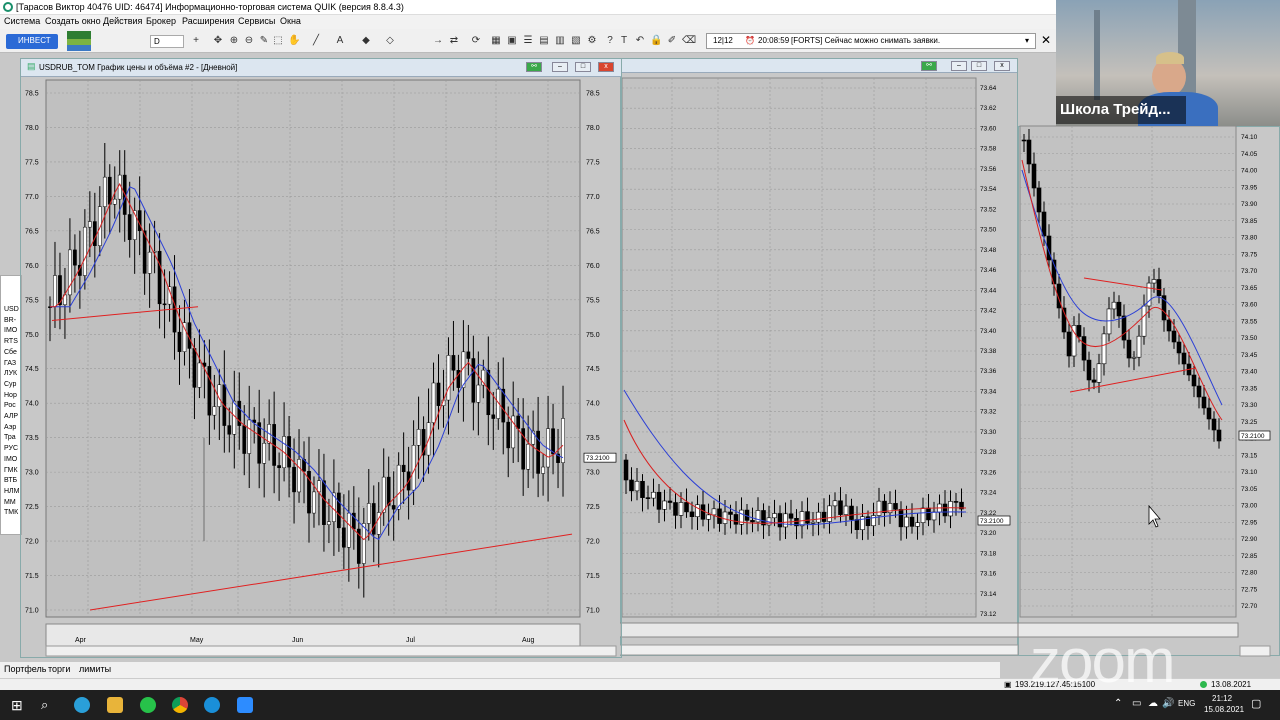 The height and width of the screenshot is (720, 1280). What do you see at coordinates (988, 189) in the screenshot?
I see `y-tick-label: 73.54` at bounding box center [988, 189].